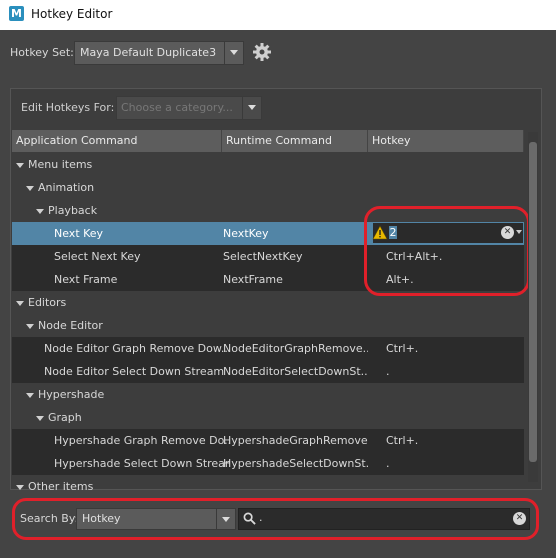 This screenshot has height=558, width=556. What do you see at coordinates (124, 325) in the screenshot?
I see `application-command-cell: Node Editor` at bounding box center [124, 325].